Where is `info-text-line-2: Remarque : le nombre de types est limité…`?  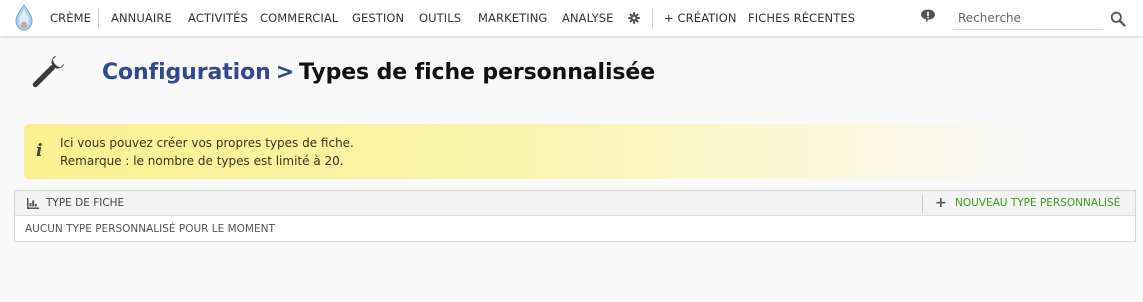
info-text-line-2: Remarque : le nombre de types est limité… is located at coordinates (202, 161).